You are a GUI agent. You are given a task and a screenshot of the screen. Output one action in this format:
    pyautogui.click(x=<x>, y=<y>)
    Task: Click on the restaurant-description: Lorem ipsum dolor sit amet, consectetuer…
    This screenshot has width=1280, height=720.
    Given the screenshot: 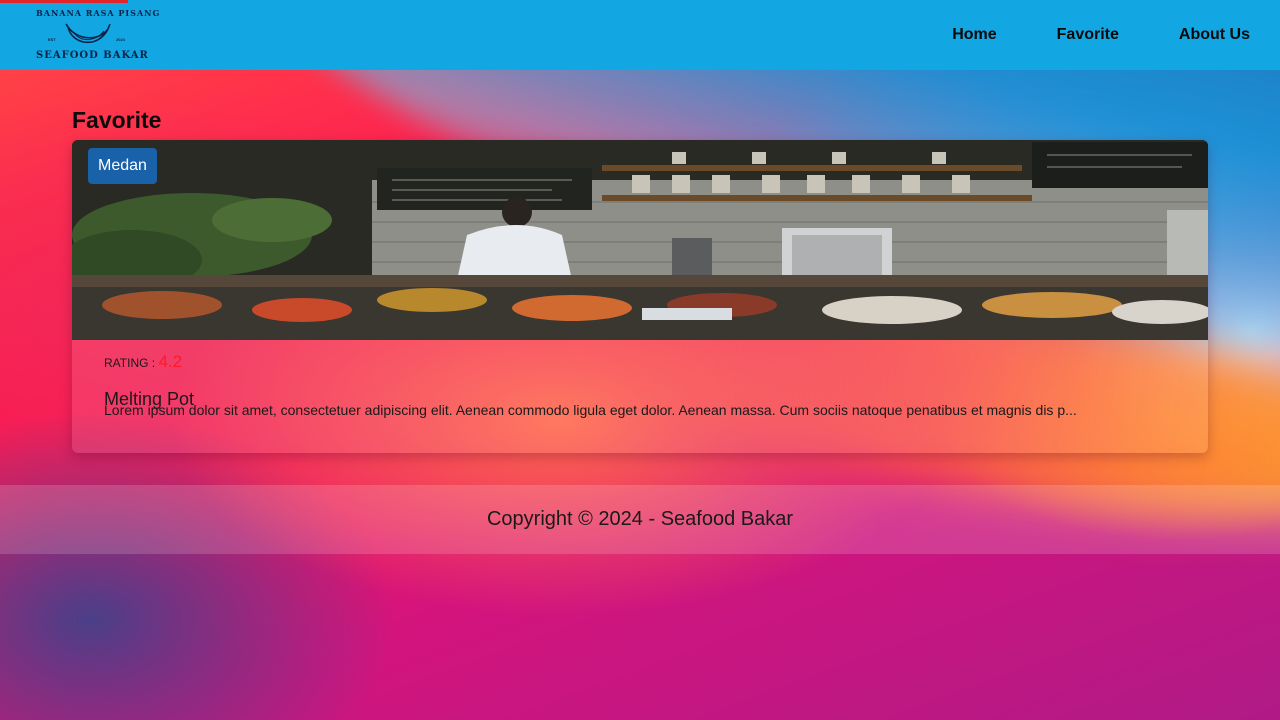 What is the action you would take?
    pyautogui.click(x=590, y=410)
    